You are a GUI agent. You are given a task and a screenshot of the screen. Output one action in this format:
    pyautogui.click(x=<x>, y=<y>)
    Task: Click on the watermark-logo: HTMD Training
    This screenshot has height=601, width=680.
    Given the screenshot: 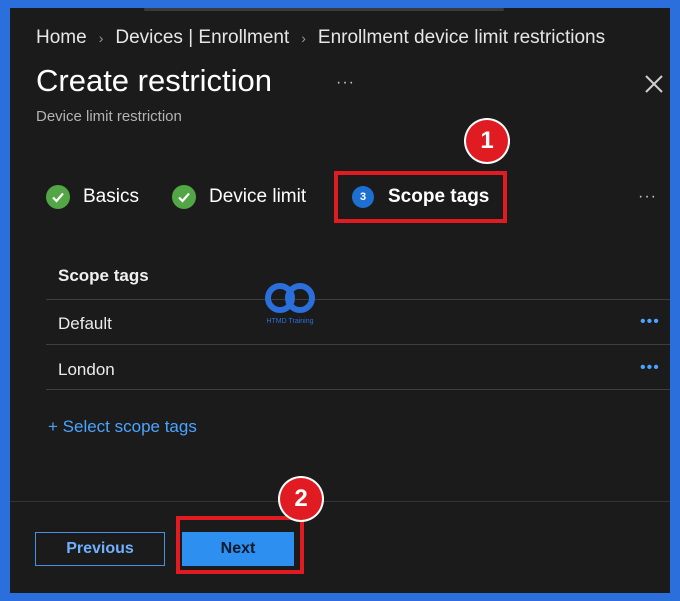 What is the action you would take?
    pyautogui.click(x=290, y=305)
    